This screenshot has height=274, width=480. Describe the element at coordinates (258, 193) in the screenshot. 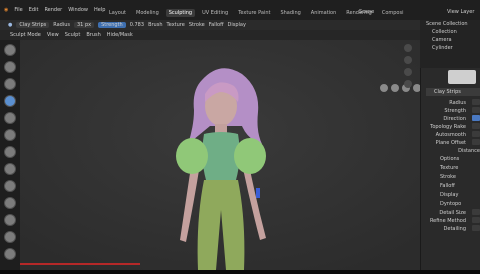

I see `brush-cursor-icon` at that location.